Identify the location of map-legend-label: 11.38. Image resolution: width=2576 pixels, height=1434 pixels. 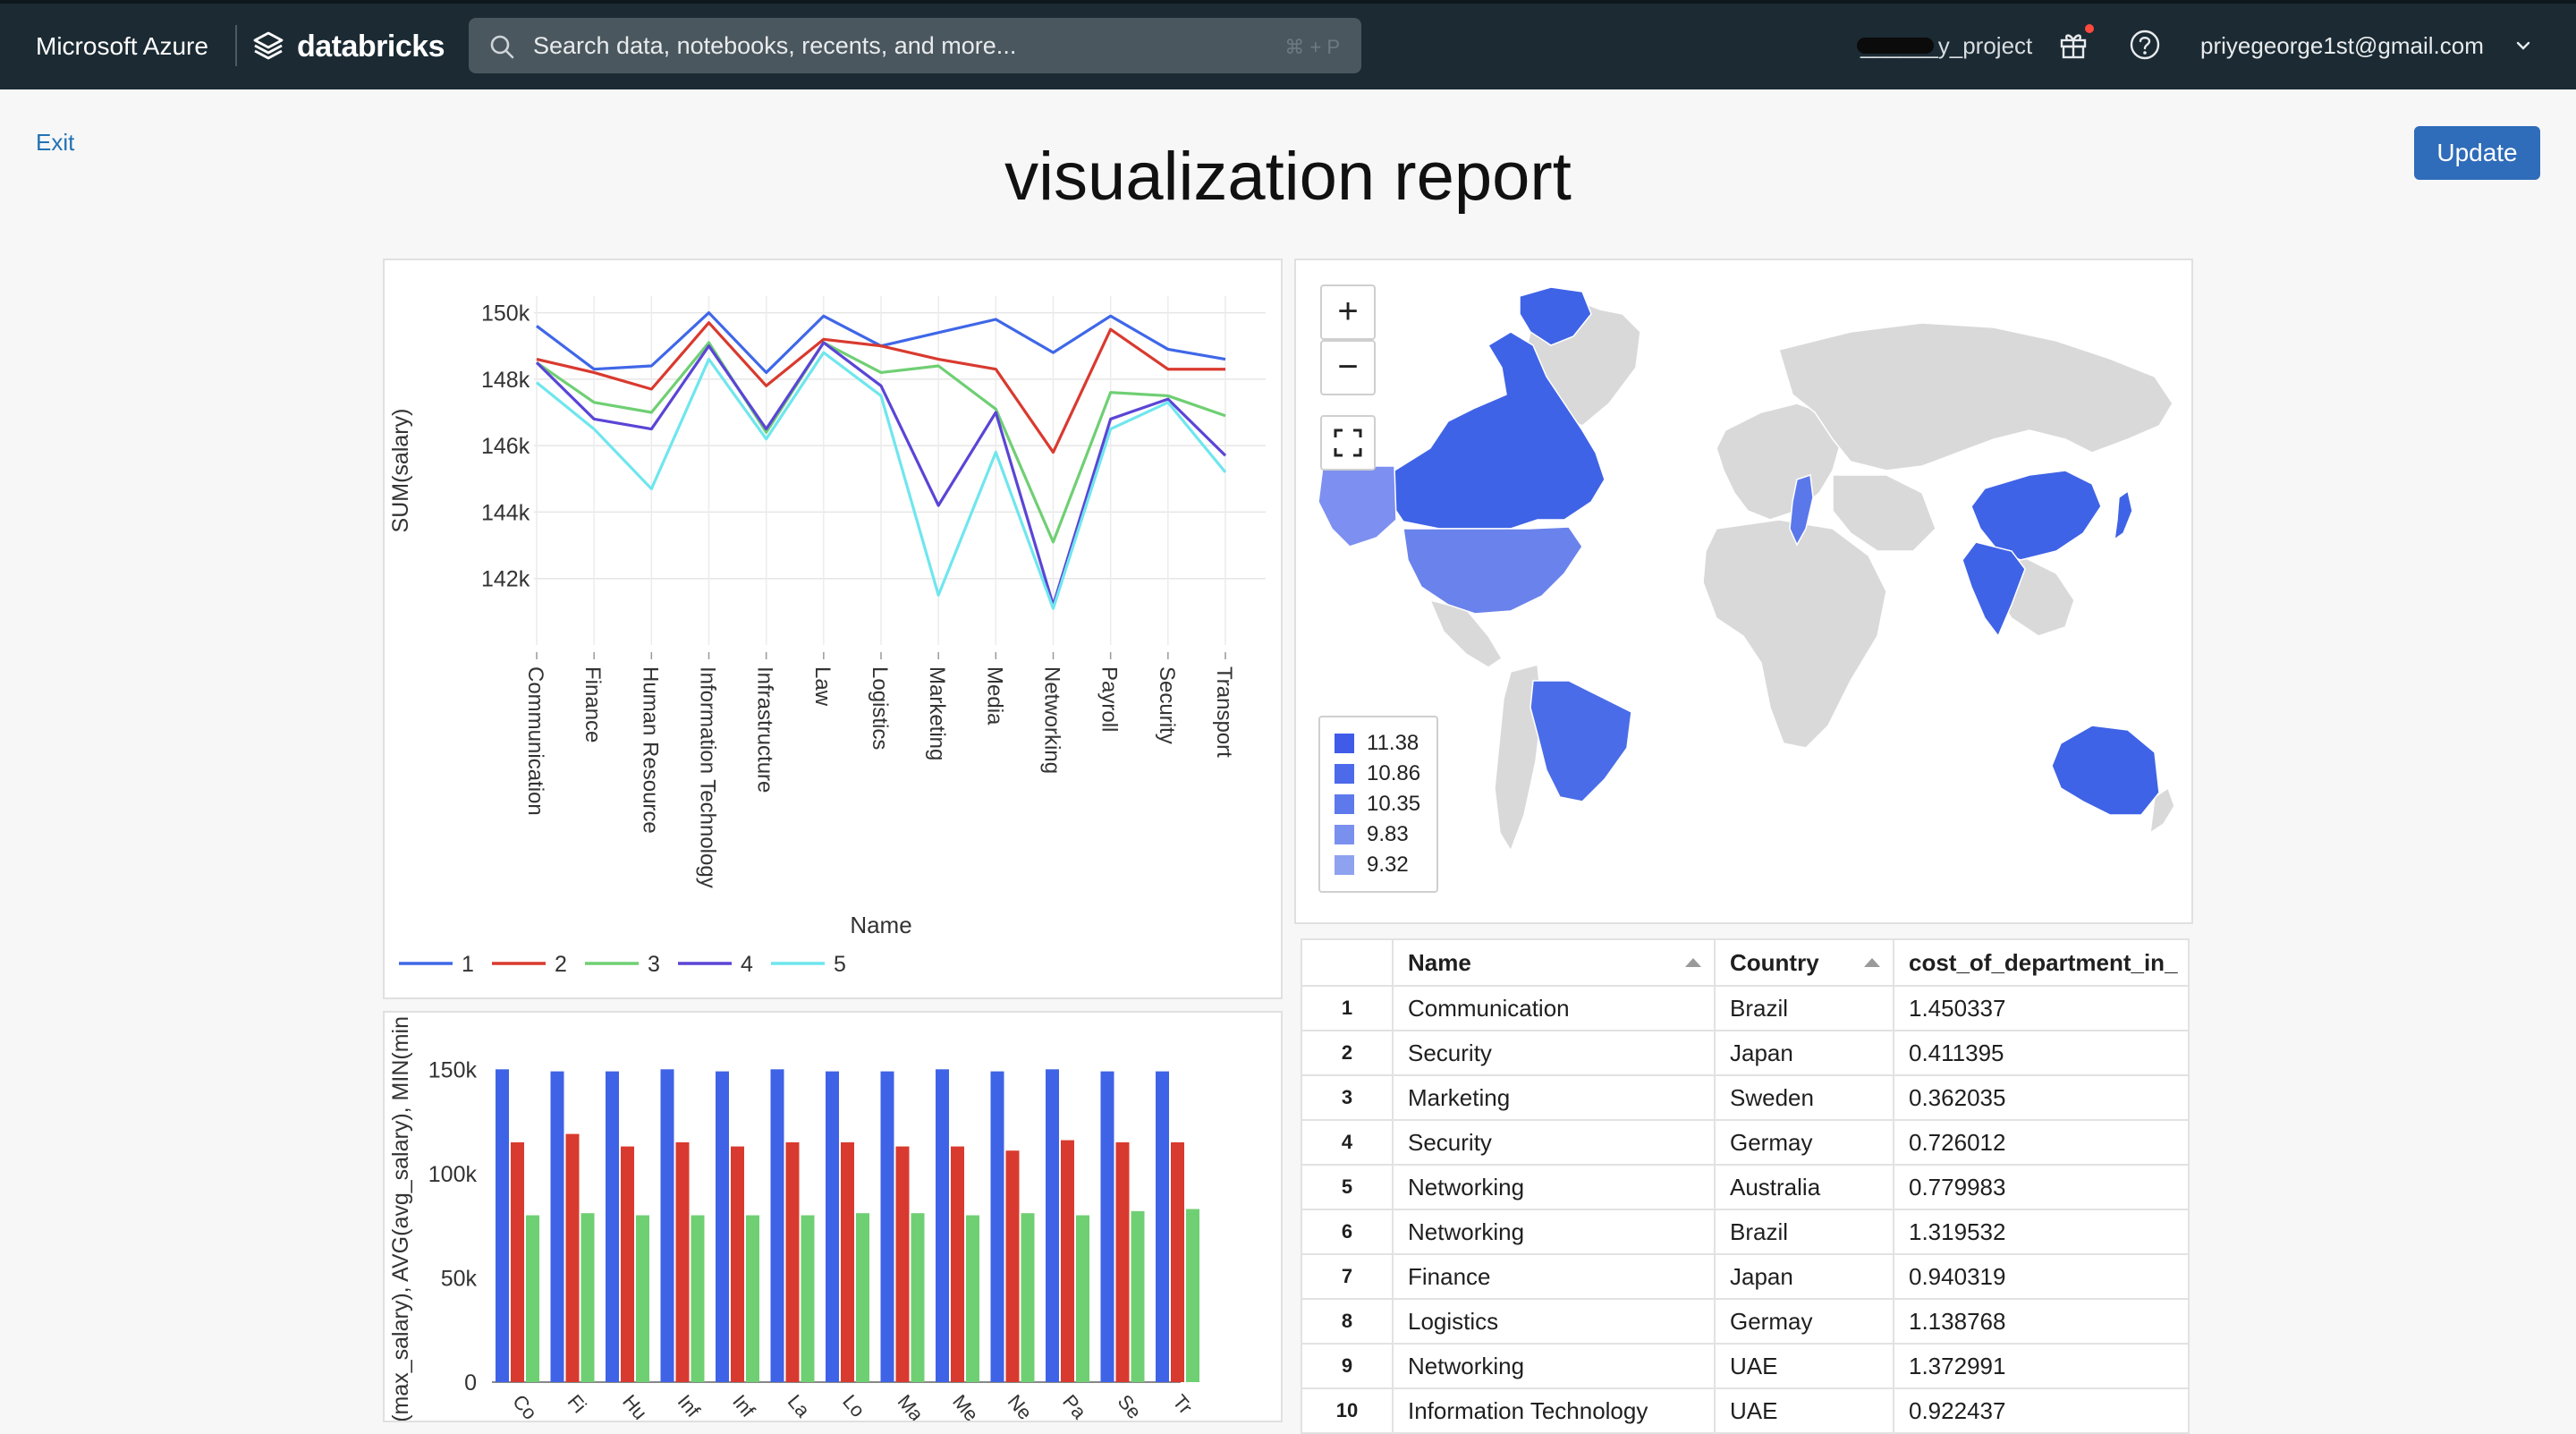
(1393, 743).